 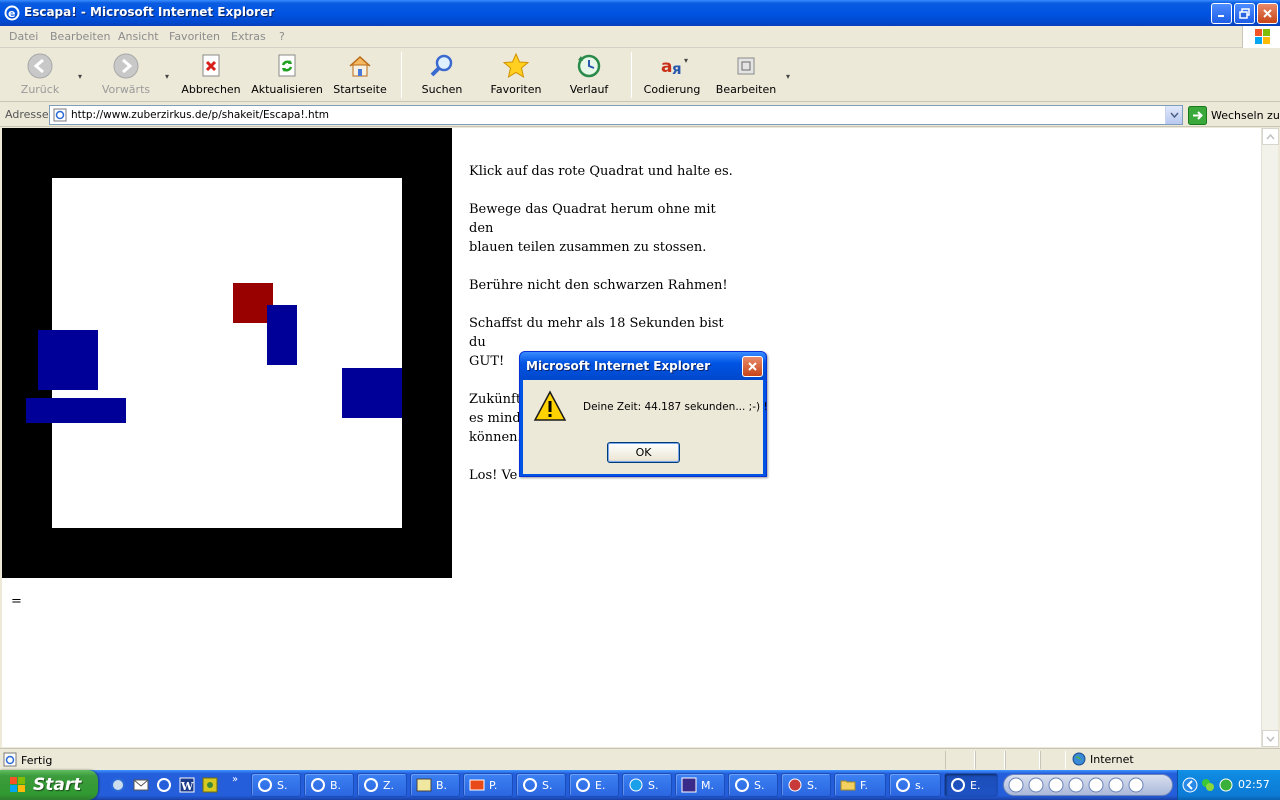 What do you see at coordinates (971, 785) in the screenshot?
I see `taskbar-button-active: E.` at bounding box center [971, 785].